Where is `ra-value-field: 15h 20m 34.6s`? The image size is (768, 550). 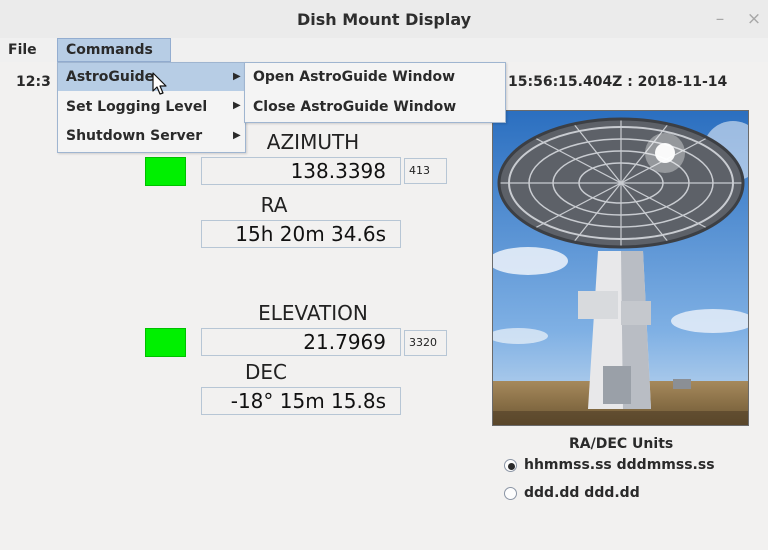
ra-value-field: 15h 20m 34.6s is located at coordinates (301, 234).